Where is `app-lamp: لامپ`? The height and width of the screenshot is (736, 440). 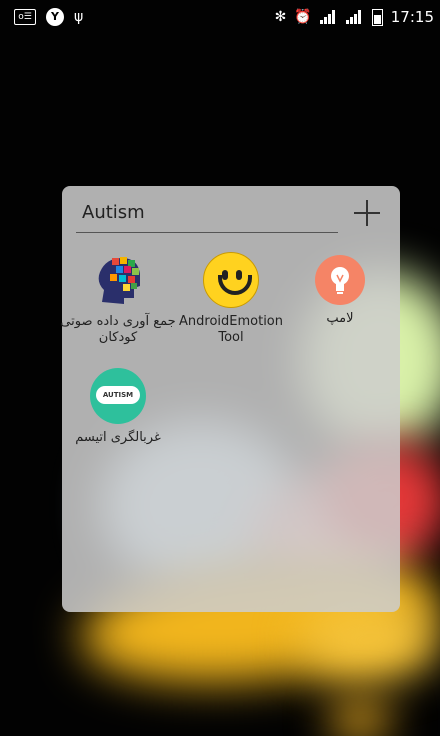 app-lamp: لامپ is located at coordinates (340, 291).